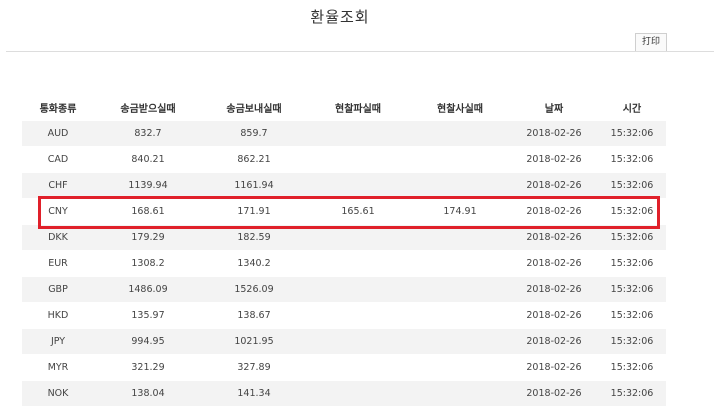  Describe the element at coordinates (460, 210) in the screenshot. I see `cell-cash-buy: 174.91` at that location.